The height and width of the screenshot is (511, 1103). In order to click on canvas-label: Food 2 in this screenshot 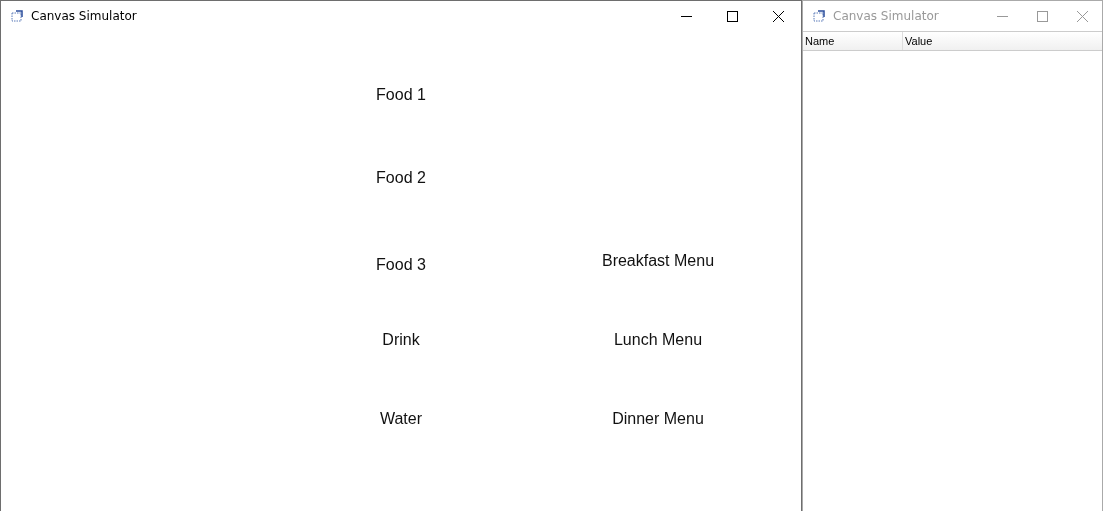, I will do `click(401, 178)`.